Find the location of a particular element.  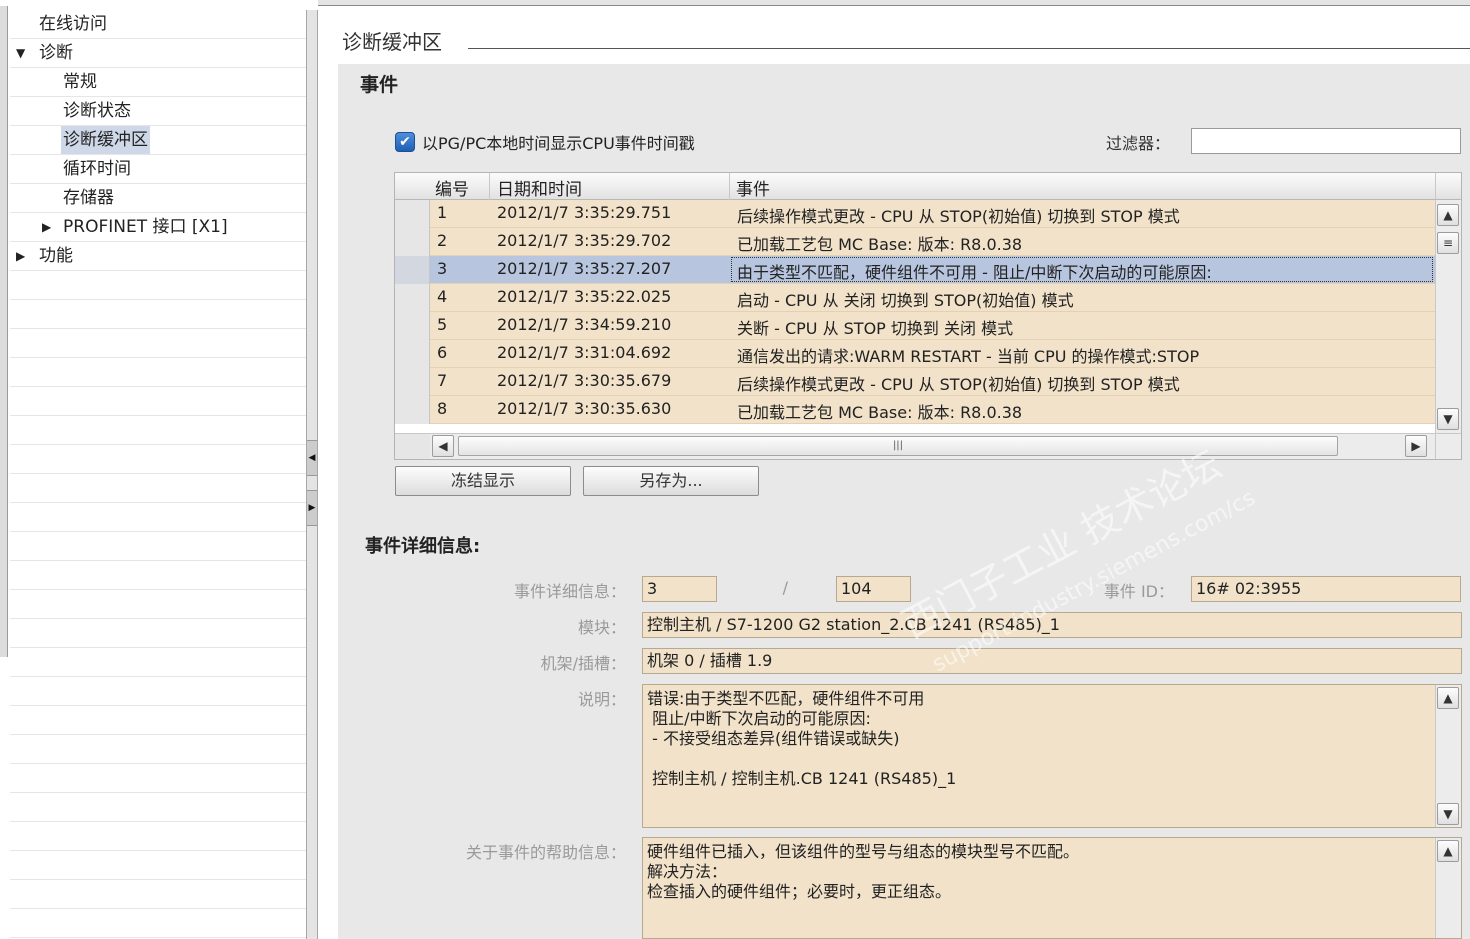

events-heading: 事件 is located at coordinates (379, 85).